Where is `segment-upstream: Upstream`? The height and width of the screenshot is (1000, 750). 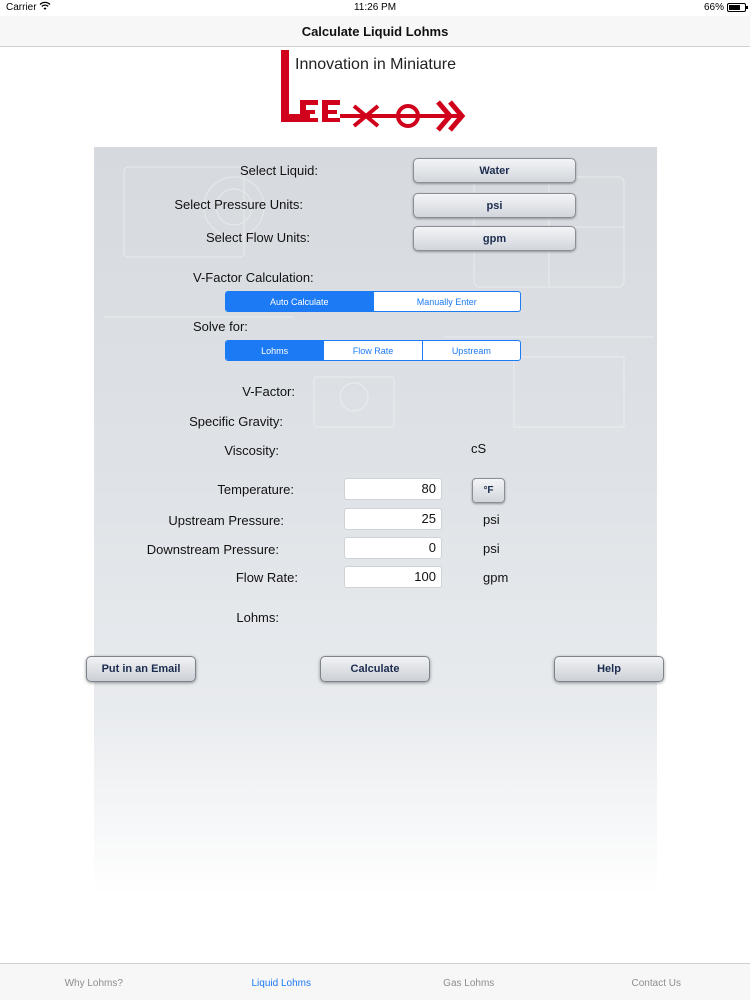
segment-upstream: Upstream is located at coordinates (471, 350).